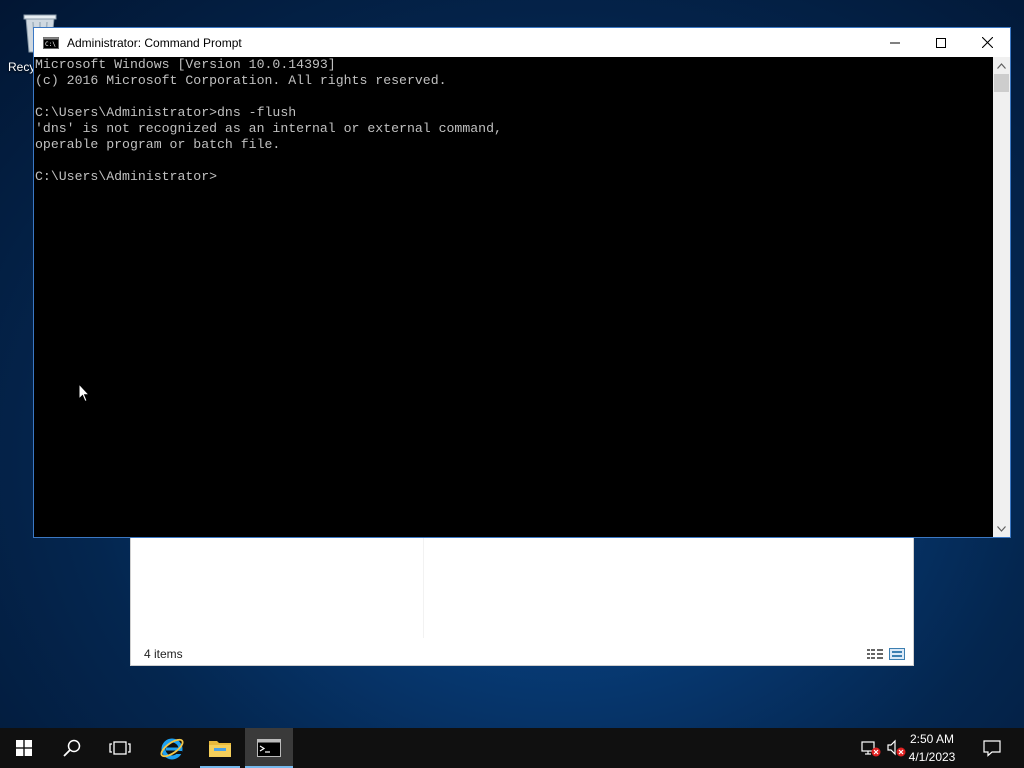  I want to click on close-icon, so click(987, 42).